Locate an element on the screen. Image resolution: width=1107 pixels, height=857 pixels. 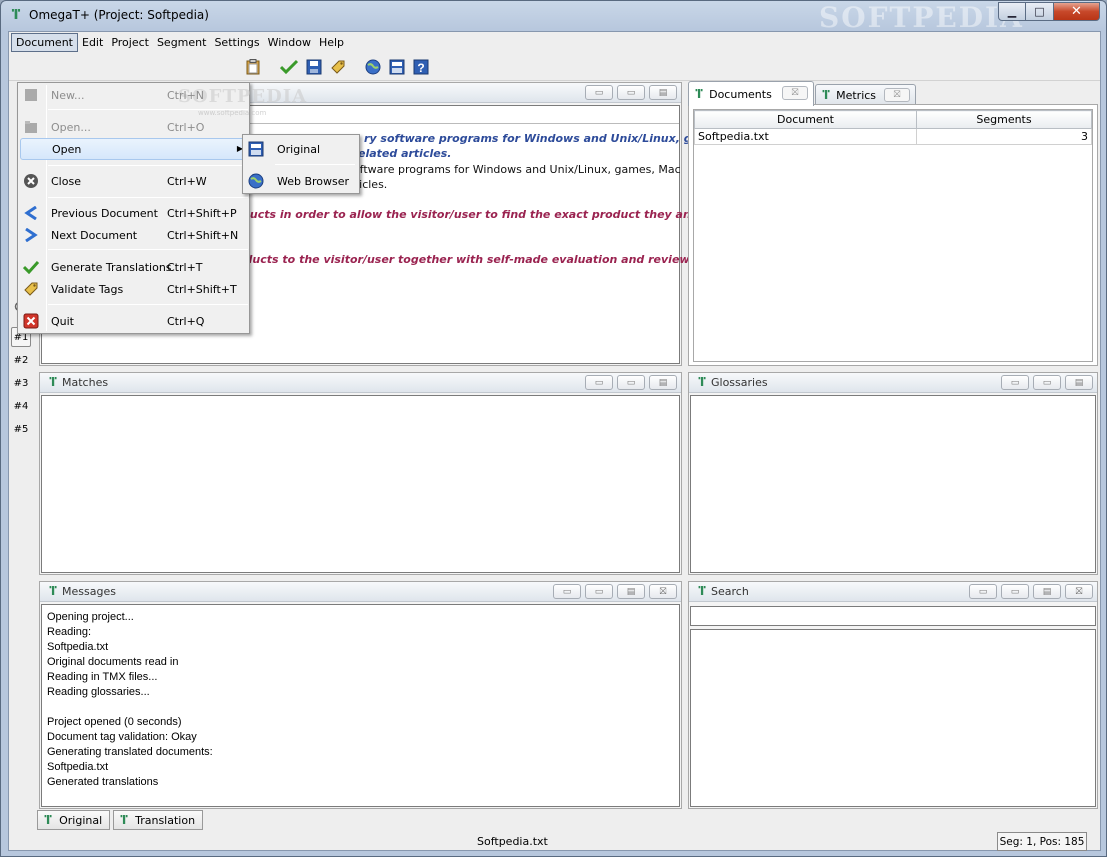
search-restore-icon: ▭ is located at coordinates (1015, 591).